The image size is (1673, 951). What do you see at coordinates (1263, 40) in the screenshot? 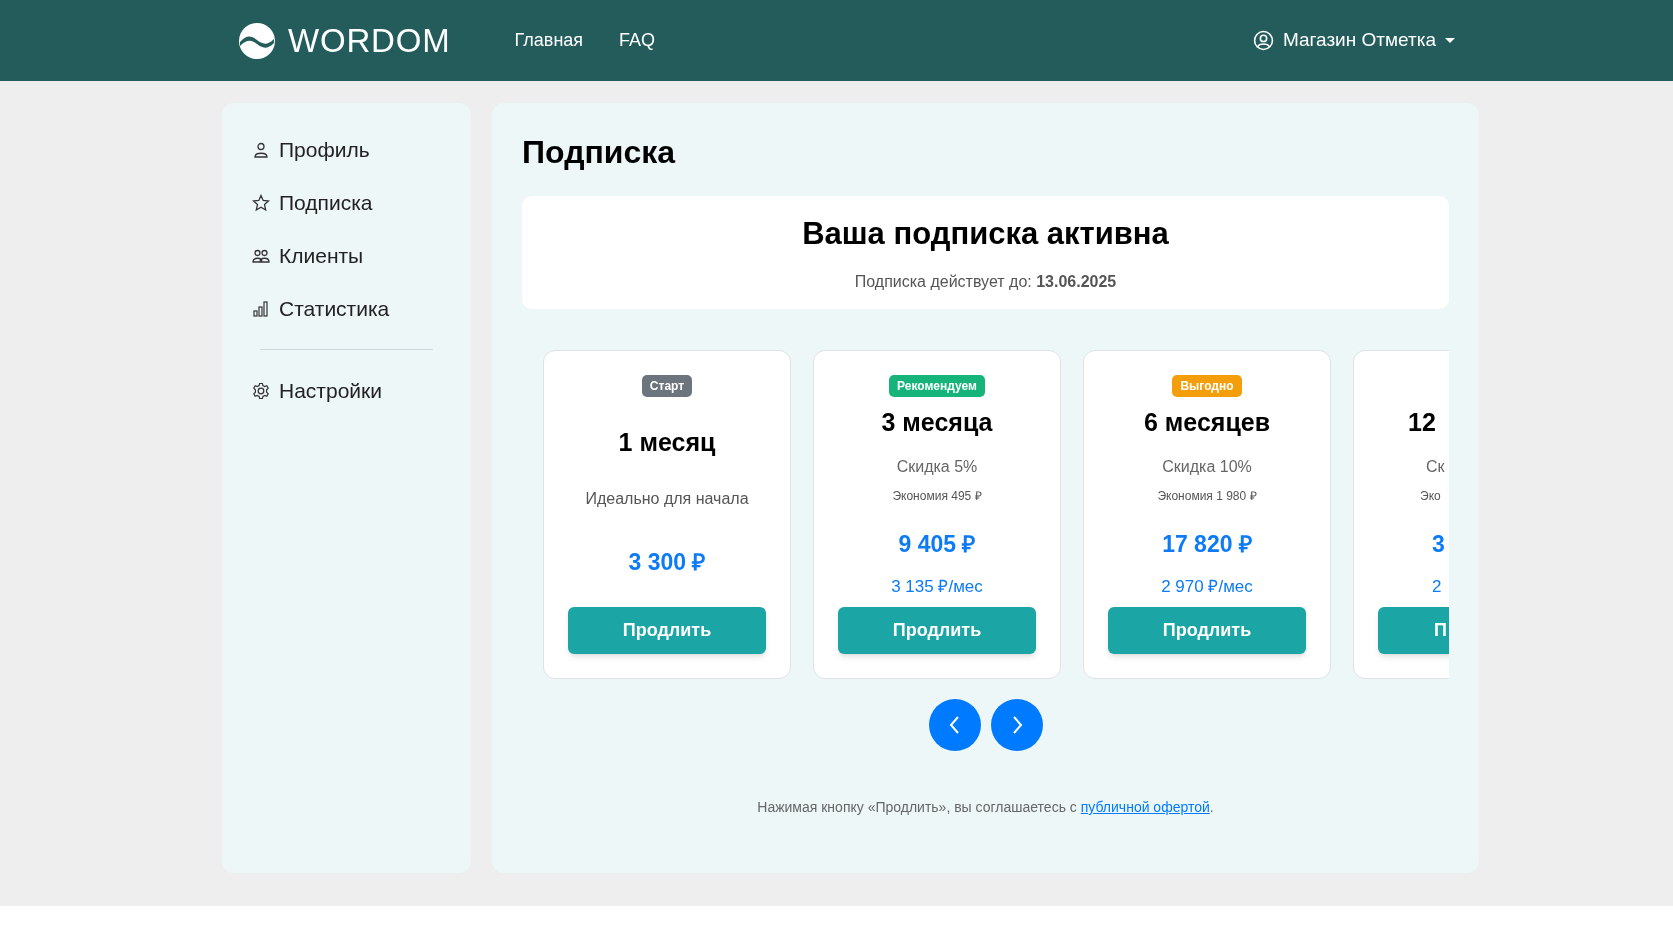
I see `user-icon` at bounding box center [1263, 40].